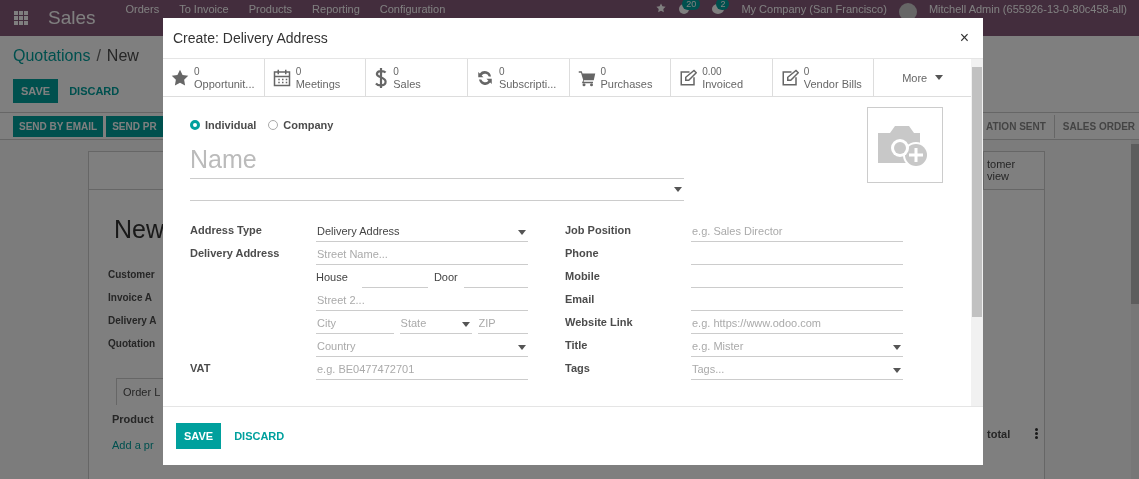  What do you see at coordinates (586, 77) in the screenshot?
I see `cart-icon` at bounding box center [586, 77].